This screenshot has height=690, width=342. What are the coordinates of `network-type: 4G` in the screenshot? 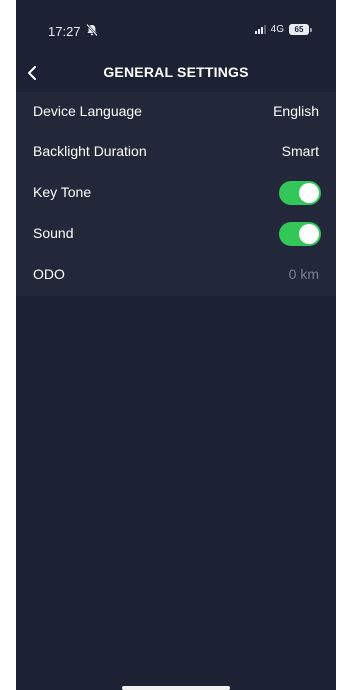 It's located at (277, 29).